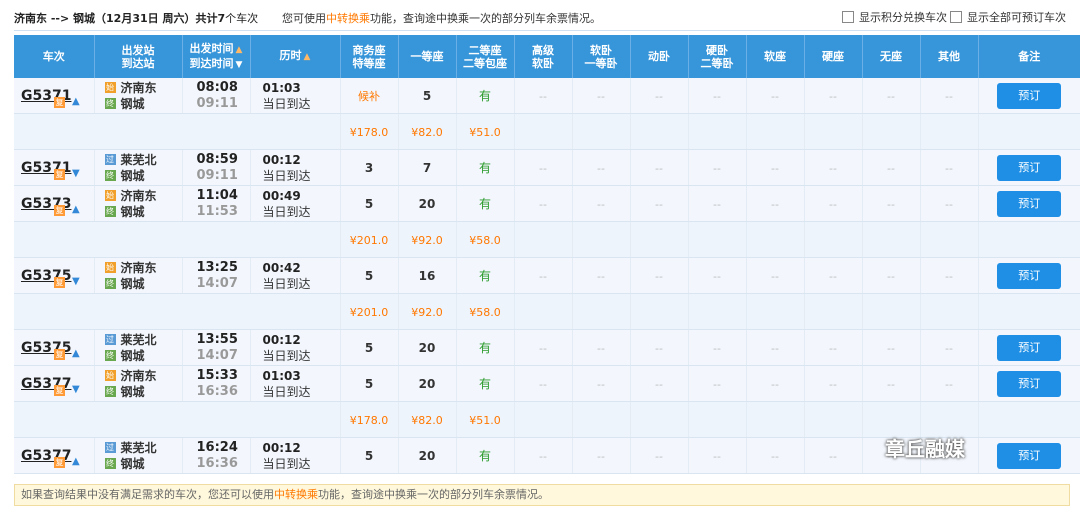  Describe the element at coordinates (116, 18) in the screenshot. I see `route-text: 济南东 --> 钢城（12月31日 周六）共计` at that location.